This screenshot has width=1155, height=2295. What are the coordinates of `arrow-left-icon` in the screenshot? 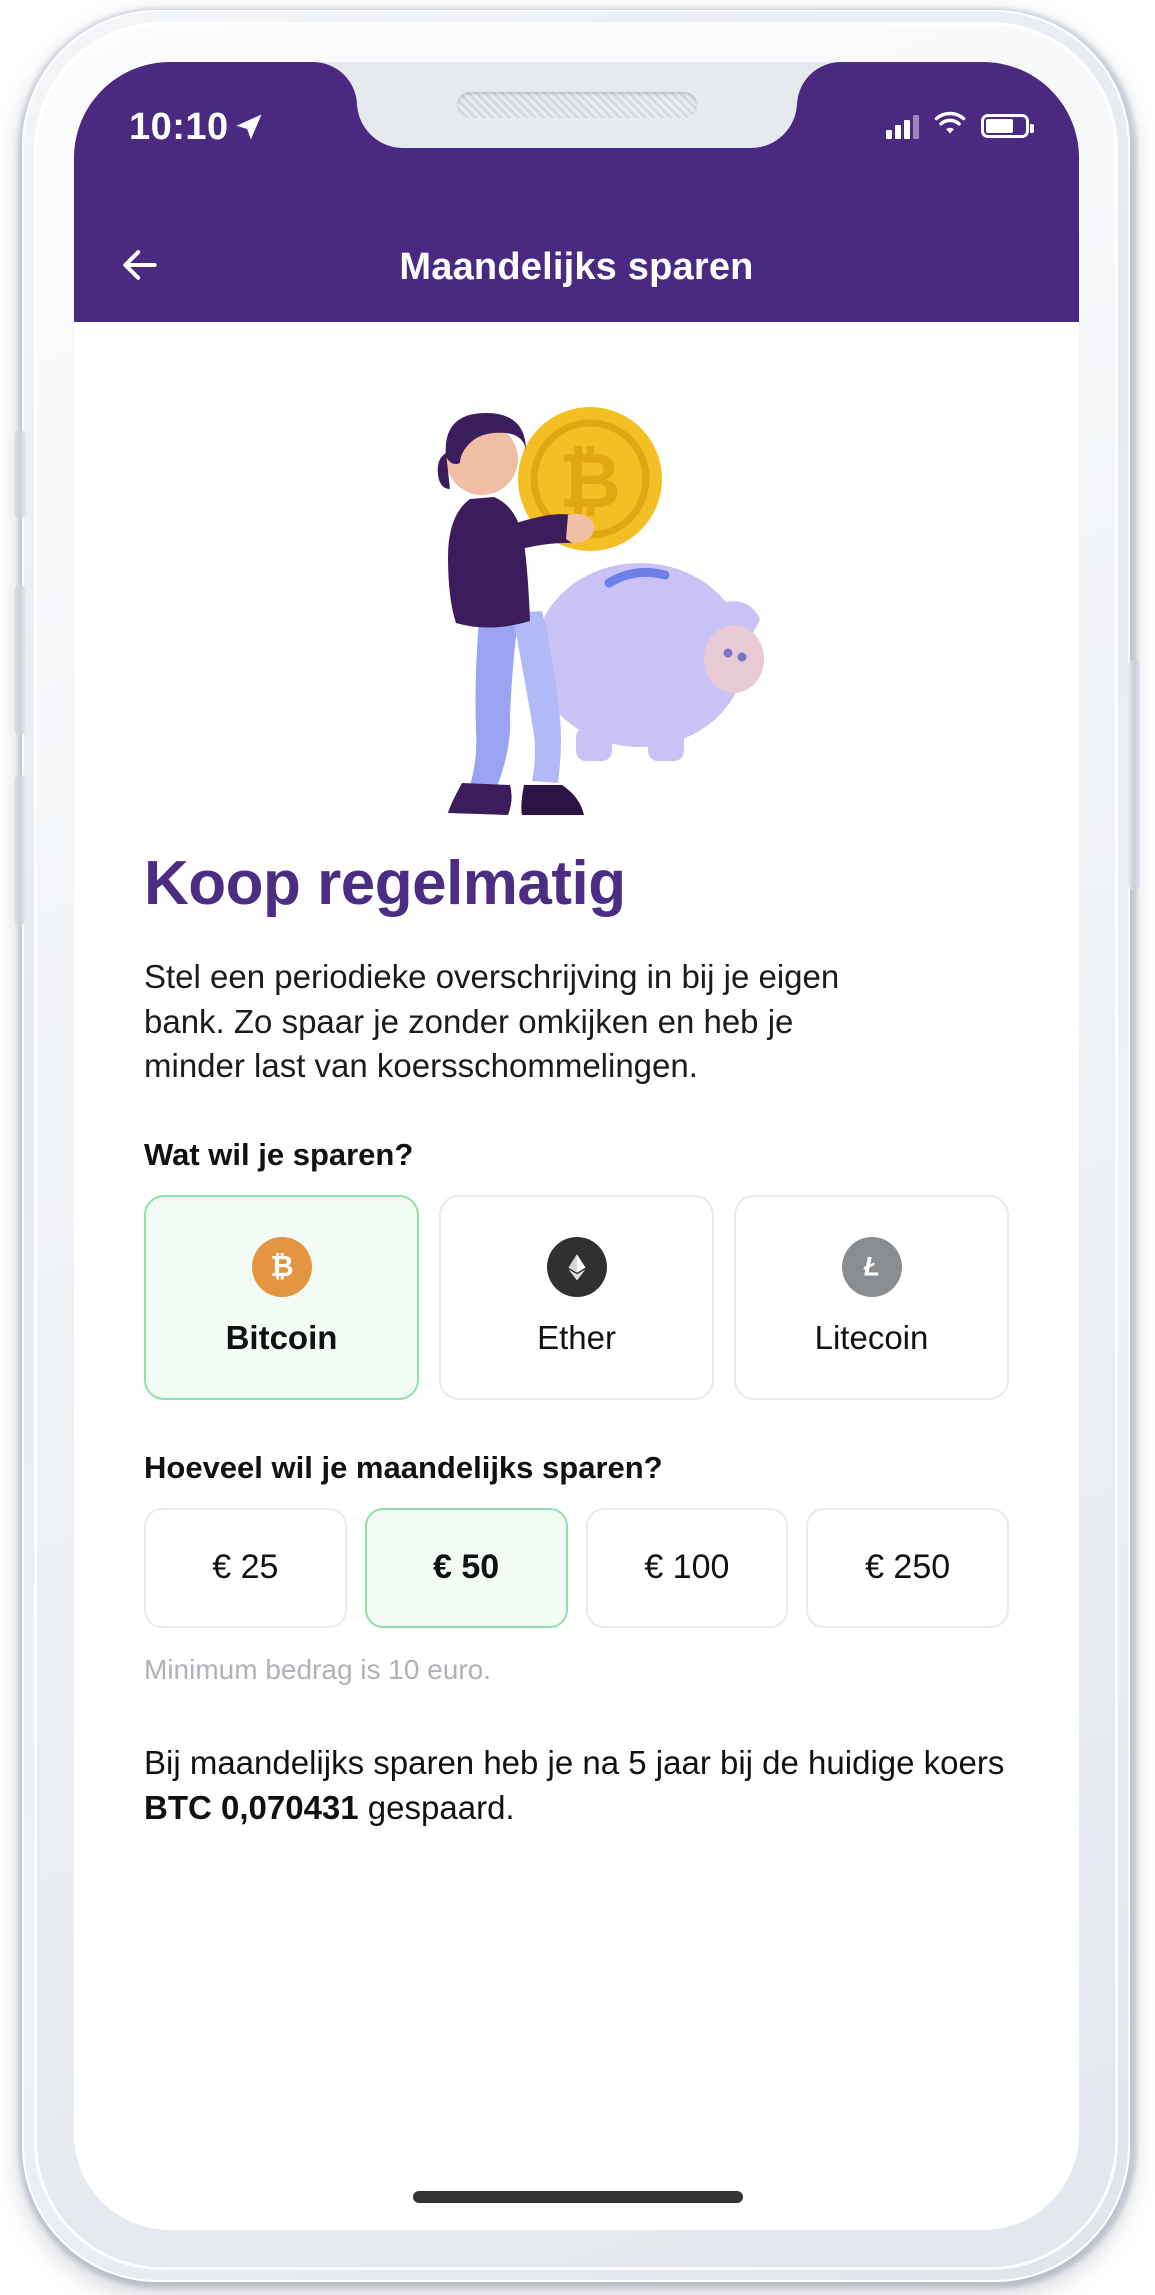 It's located at (140, 267).